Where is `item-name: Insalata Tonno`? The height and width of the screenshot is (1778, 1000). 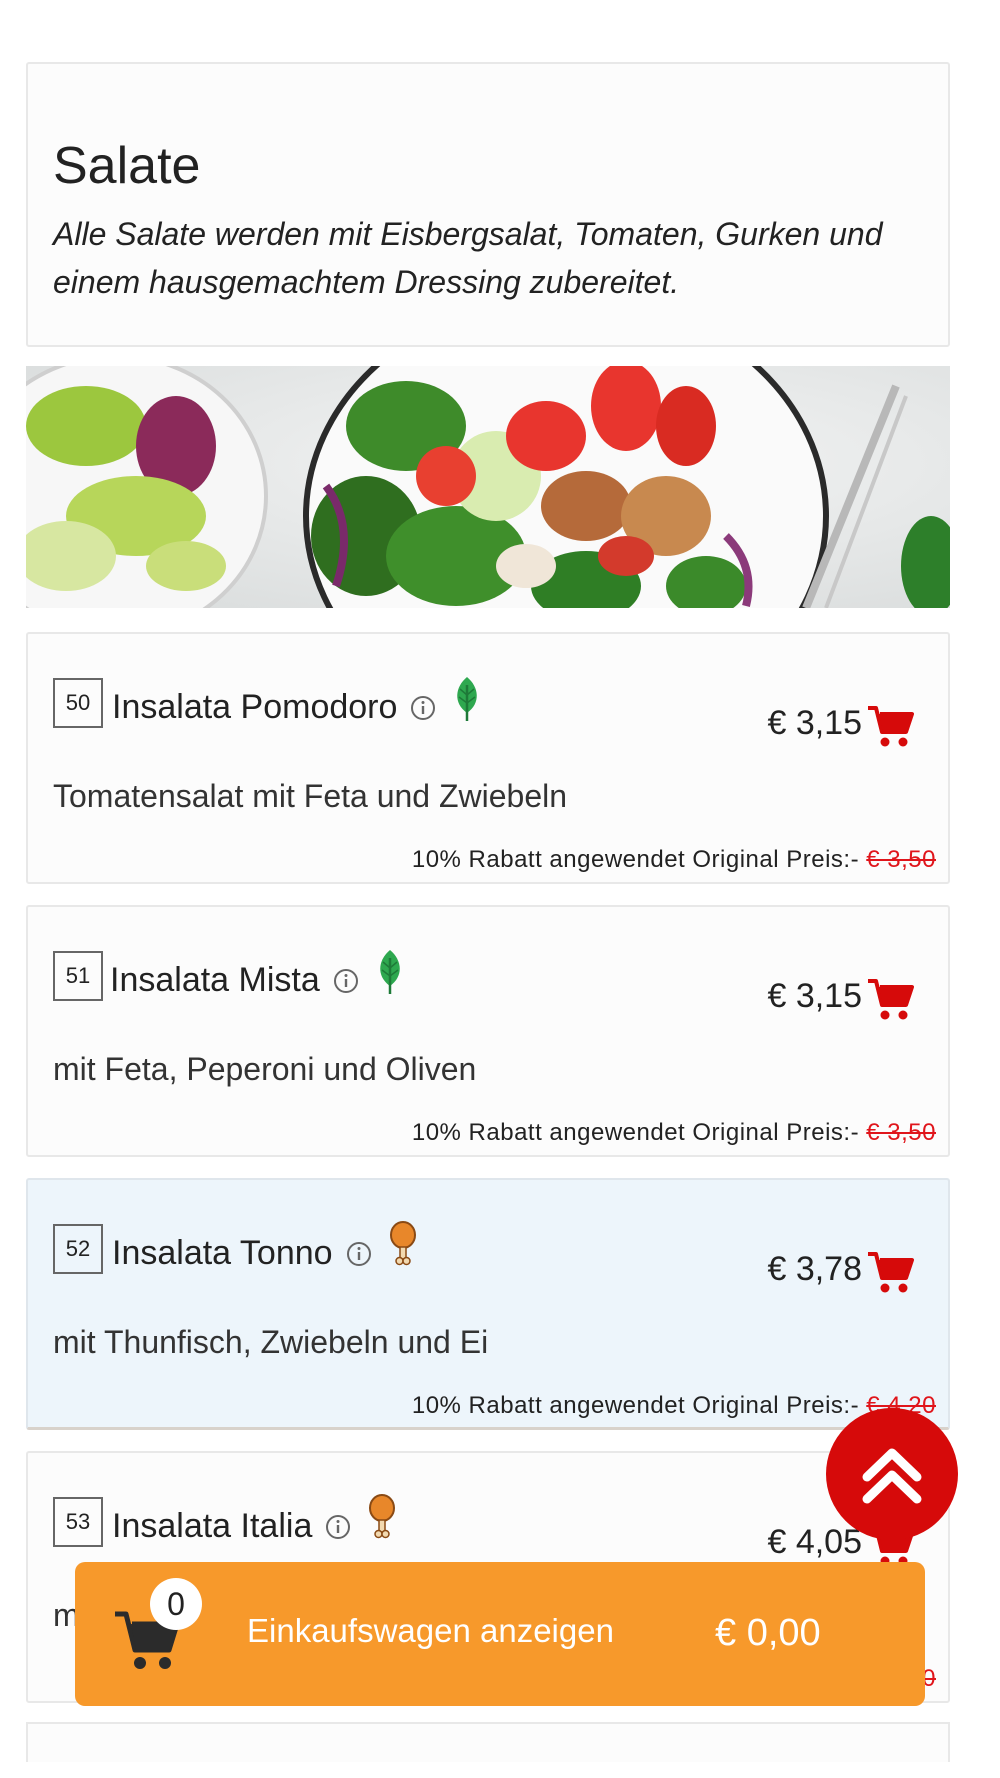
item-name: Insalata Tonno is located at coordinates (222, 1253).